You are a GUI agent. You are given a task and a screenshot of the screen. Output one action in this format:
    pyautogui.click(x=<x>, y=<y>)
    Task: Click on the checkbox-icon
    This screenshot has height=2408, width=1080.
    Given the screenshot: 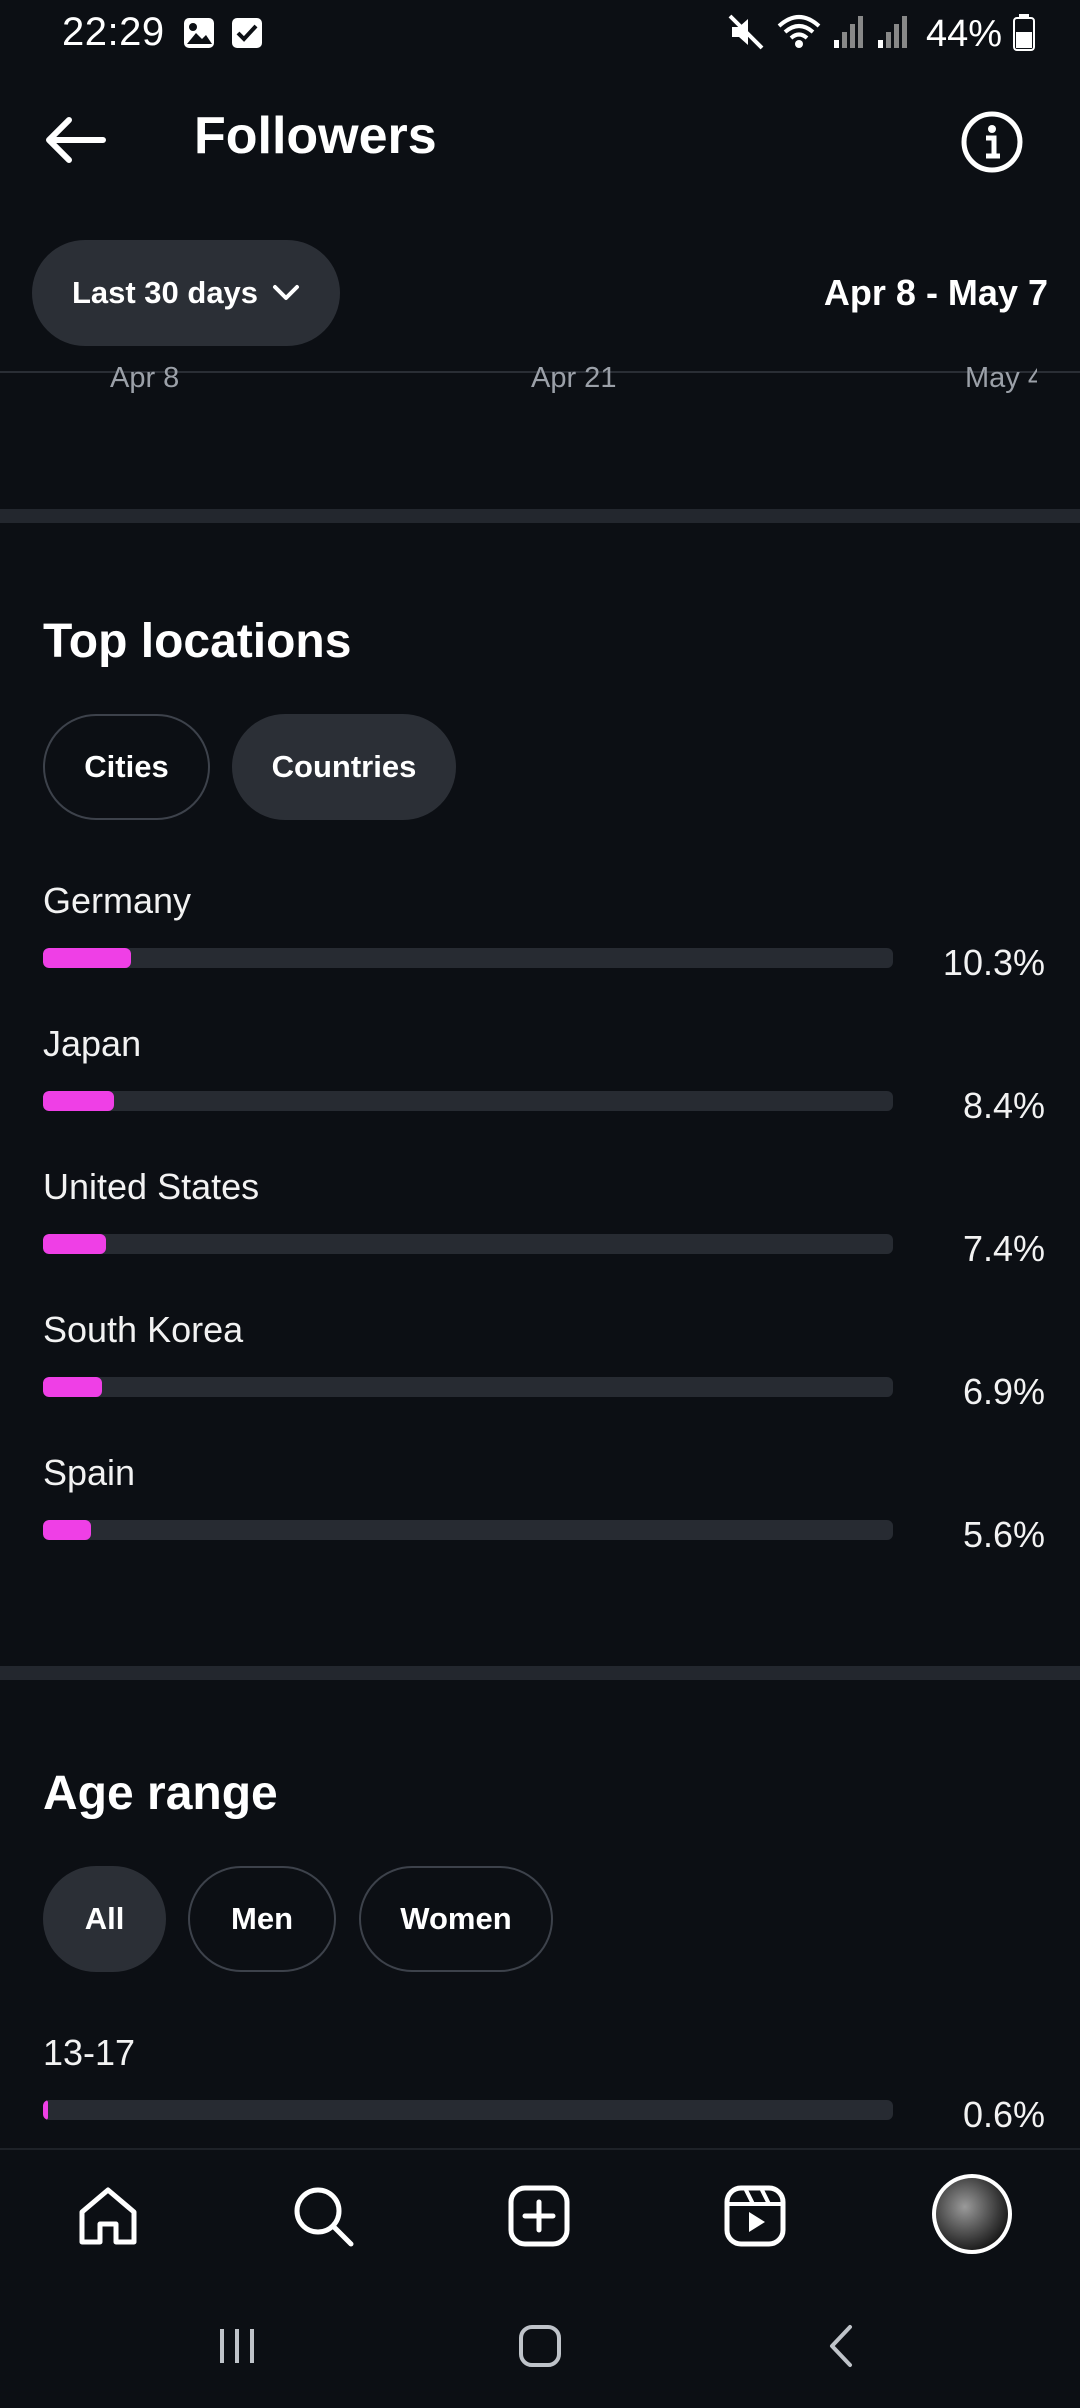 What is the action you would take?
    pyautogui.click(x=247, y=35)
    